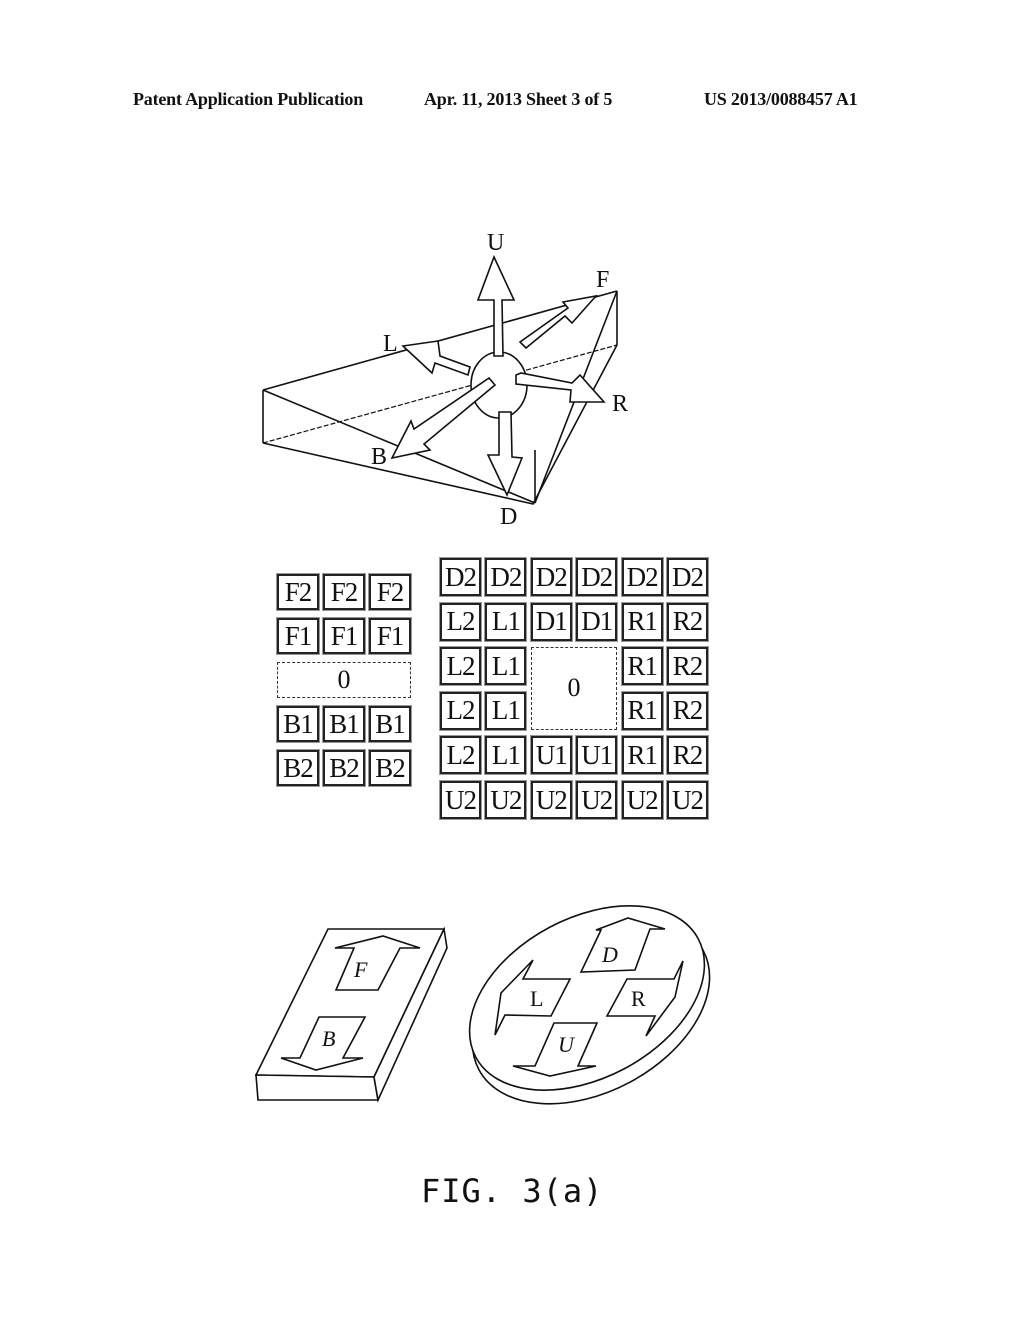  Describe the element at coordinates (536, 998) in the screenshot. I see `dpad-label-l: L` at that location.